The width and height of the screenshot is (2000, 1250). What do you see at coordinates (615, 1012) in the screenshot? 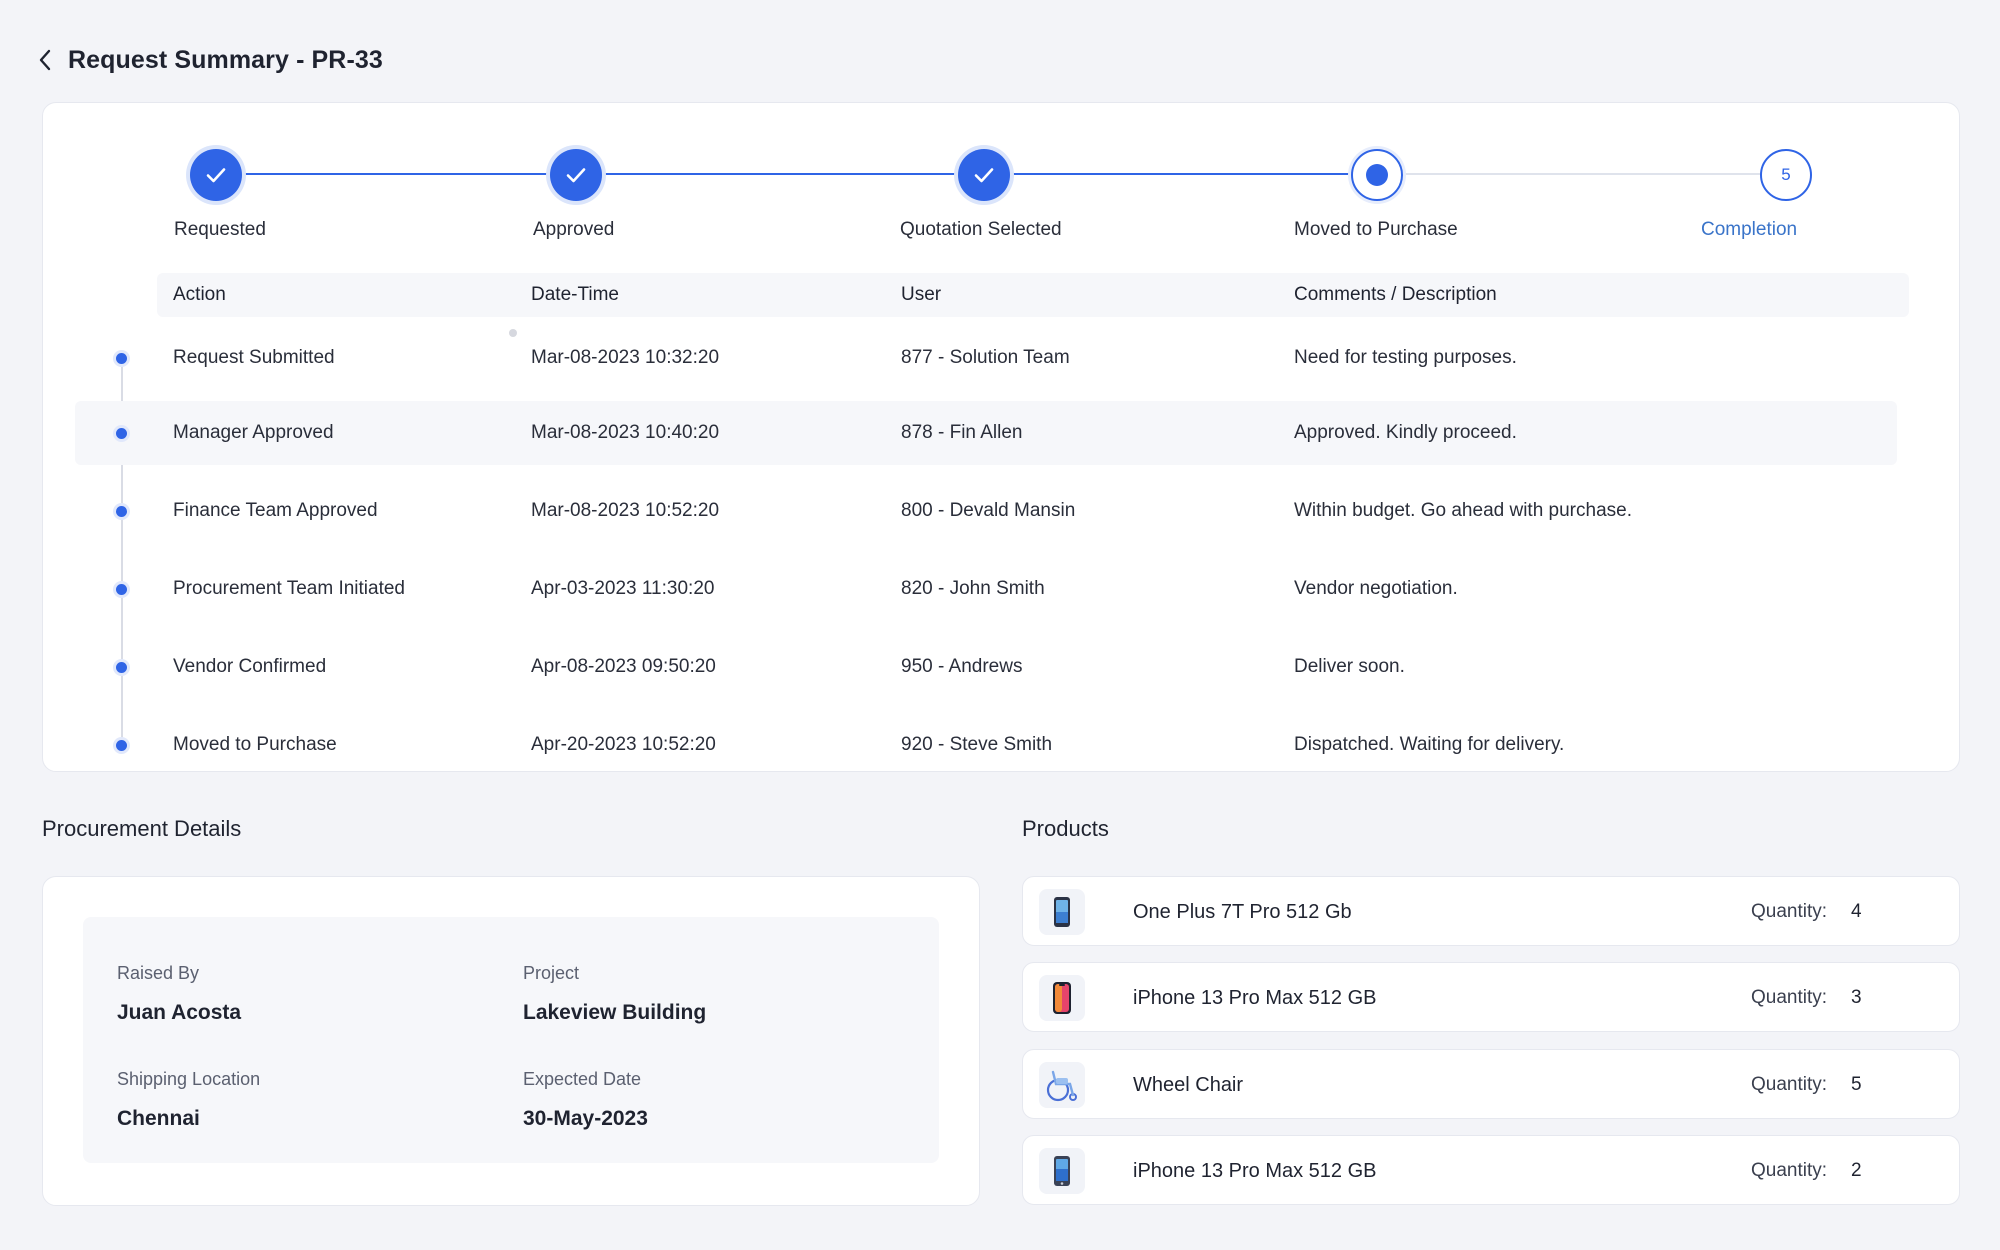
I see `project-value: Lakeview Building` at bounding box center [615, 1012].